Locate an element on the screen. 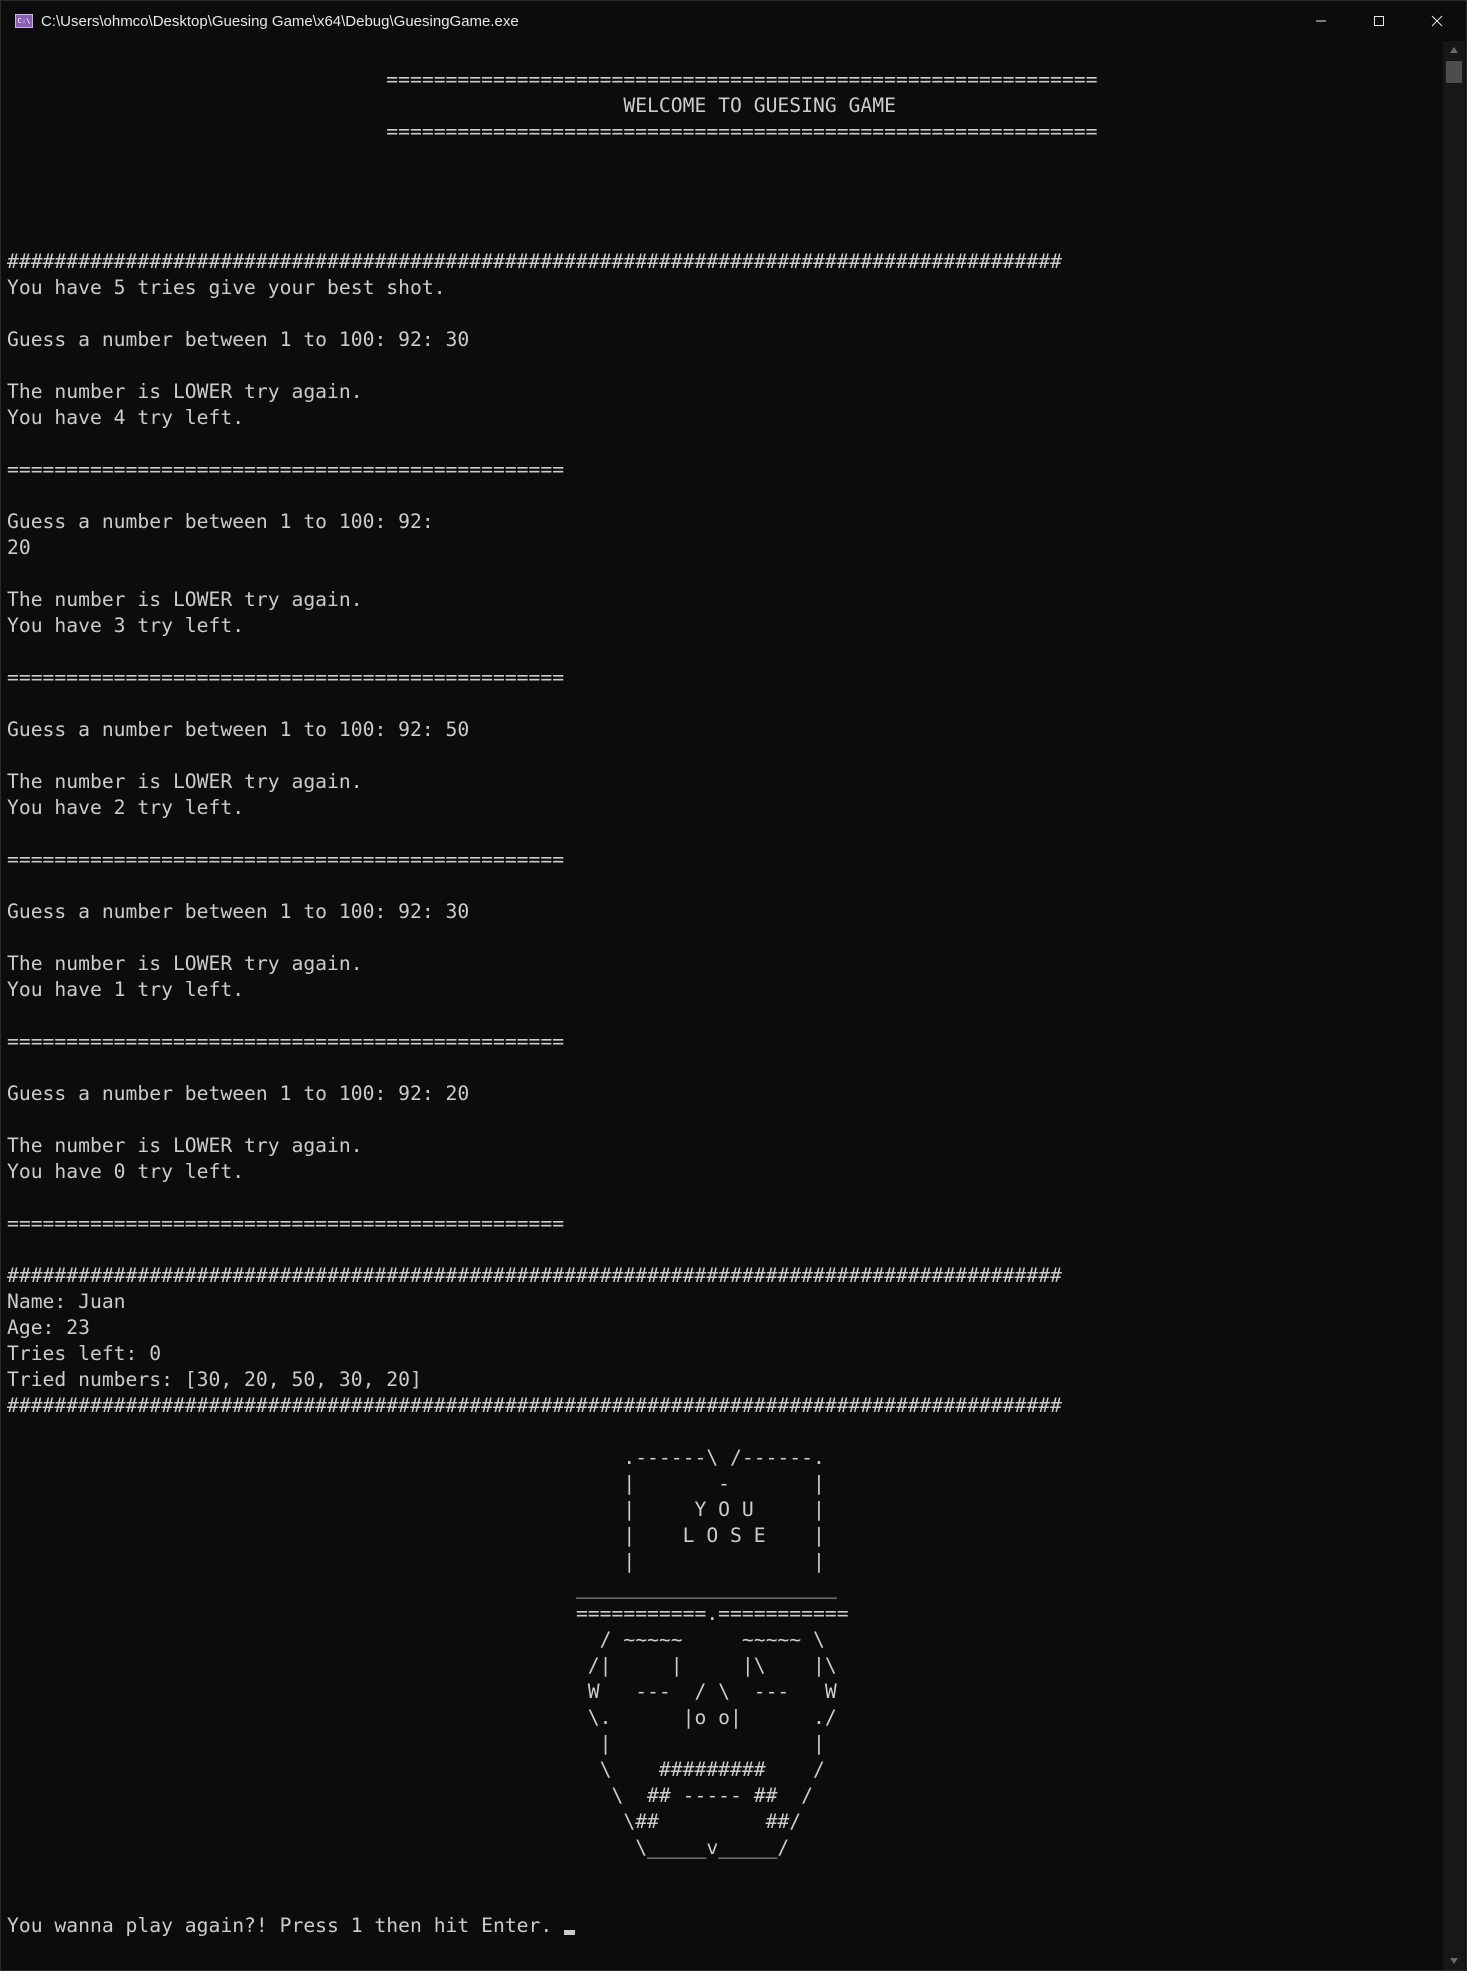 The width and height of the screenshot is (1467, 1971). console-line: ===========.=========== is located at coordinates (428, 1613).